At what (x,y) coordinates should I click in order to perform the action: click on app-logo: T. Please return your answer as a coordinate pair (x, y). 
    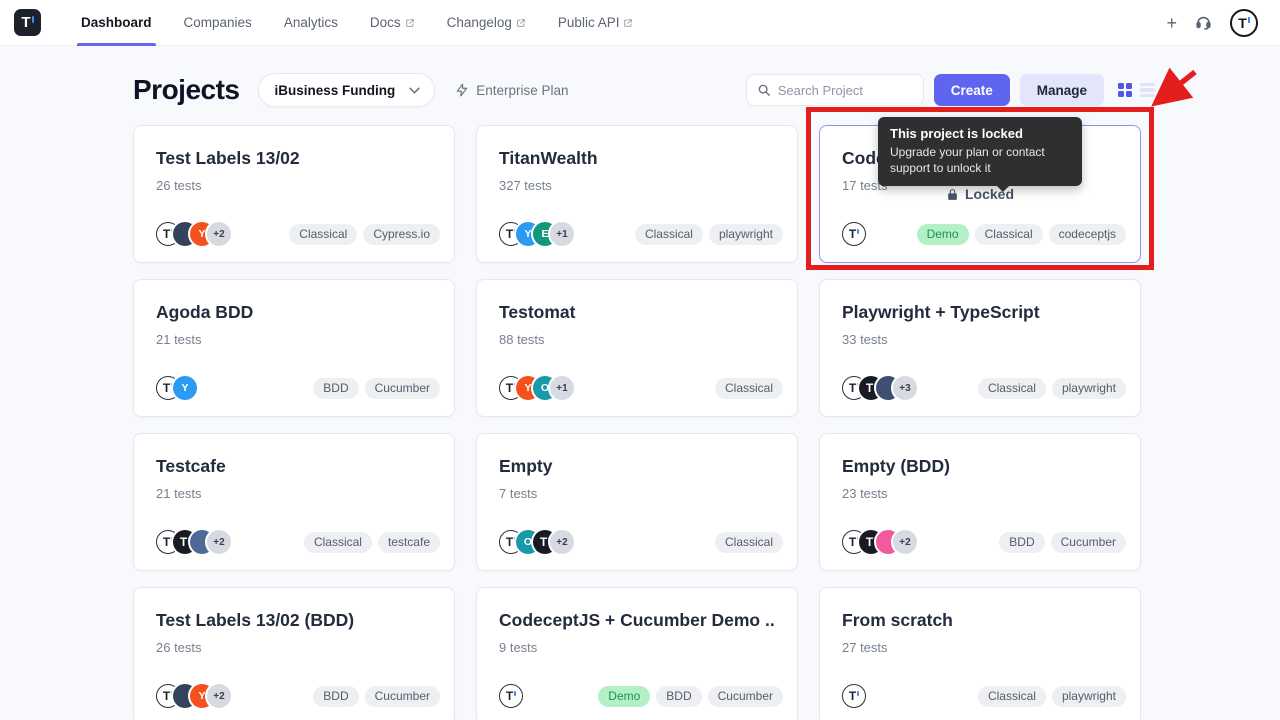
    Looking at the image, I should click on (27, 22).